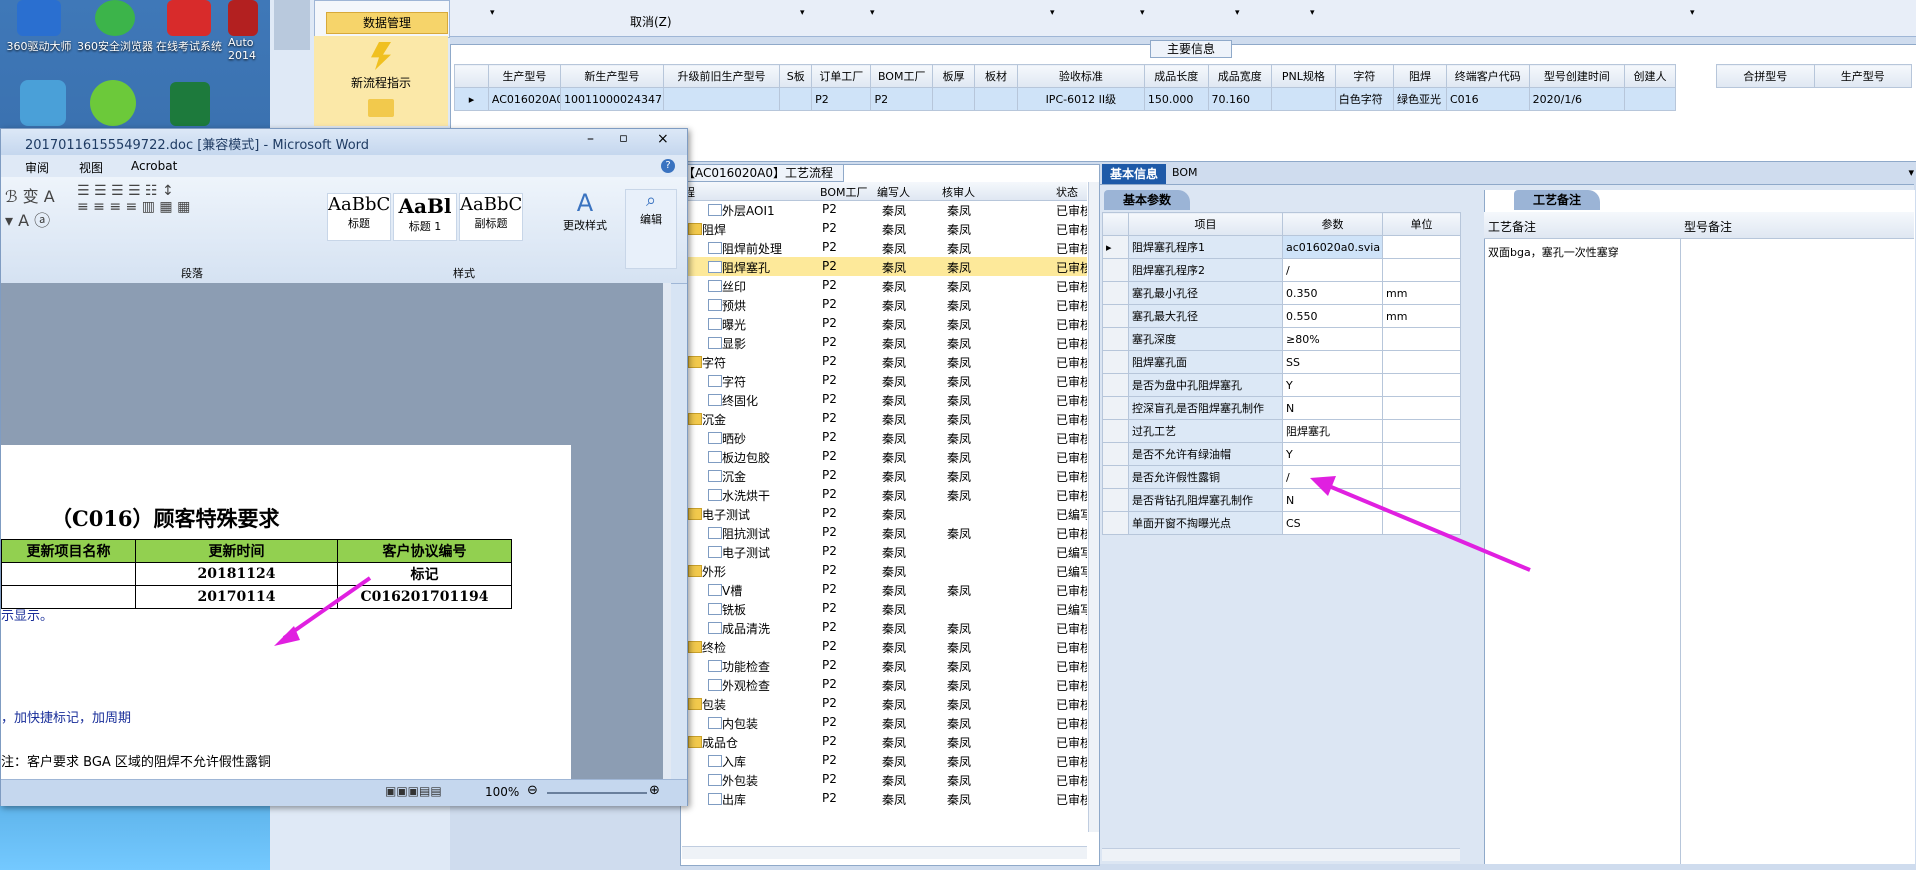  What do you see at coordinates (668, 166) in the screenshot?
I see `help-icon: ?` at bounding box center [668, 166].